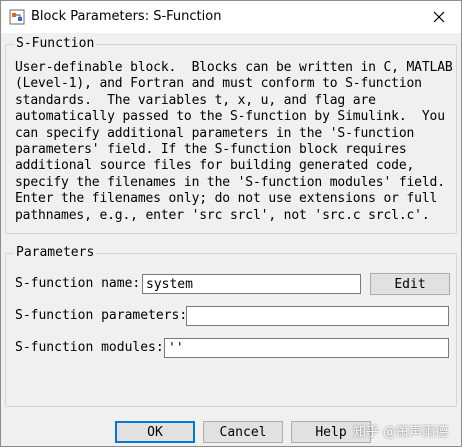 Image resolution: width=462 pixels, height=447 pixels. Describe the element at coordinates (410, 284) in the screenshot. I see `edit-button: Edit` at that location.